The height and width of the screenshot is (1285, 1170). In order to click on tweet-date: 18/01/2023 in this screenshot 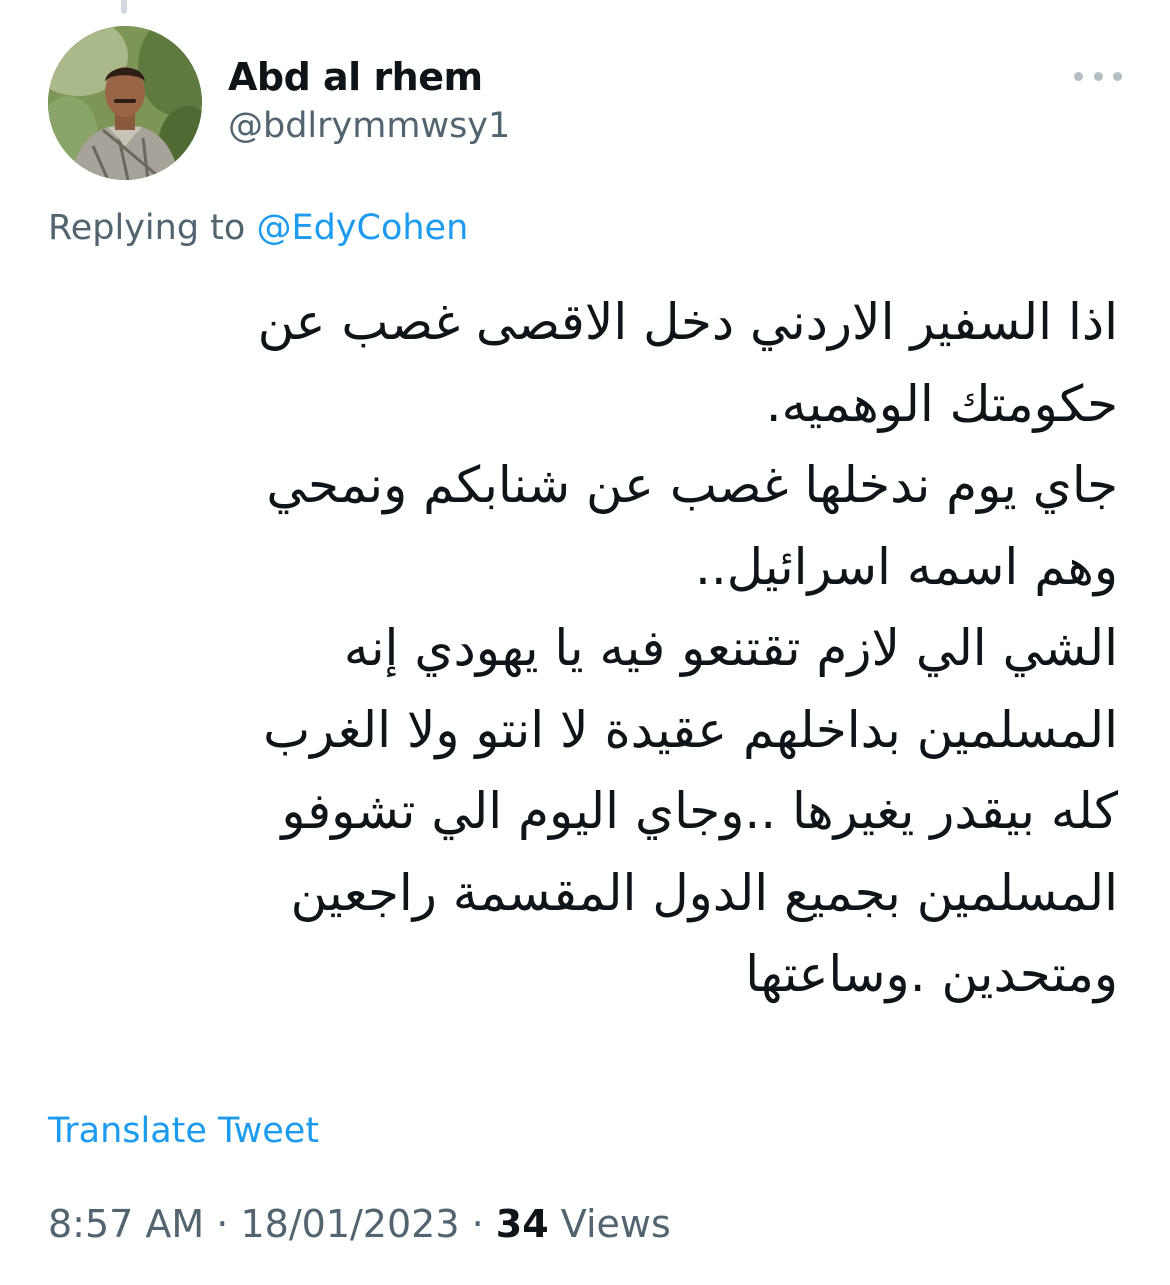, I will do `click(349, 1224)`.